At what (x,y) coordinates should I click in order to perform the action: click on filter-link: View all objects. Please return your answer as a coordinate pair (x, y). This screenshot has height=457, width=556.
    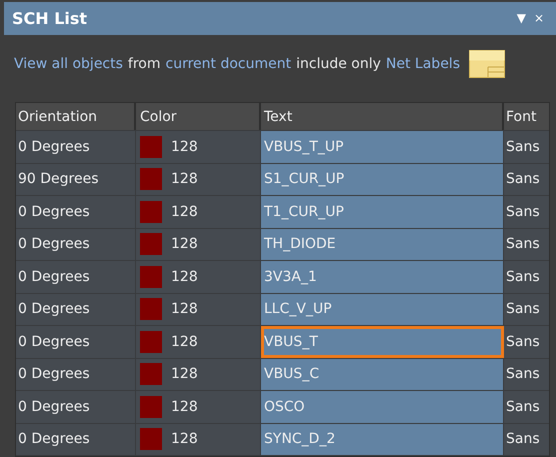
    Looking at the image, I should click on (68, 64).